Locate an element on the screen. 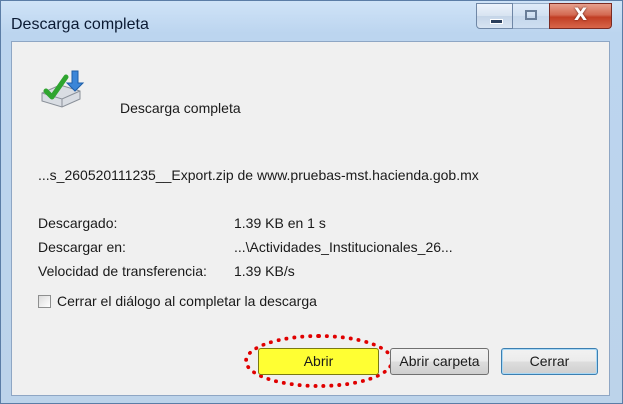 This screenshot has width=623, height=404. window-title: Descarga completa is located at coordinates (80, 24).